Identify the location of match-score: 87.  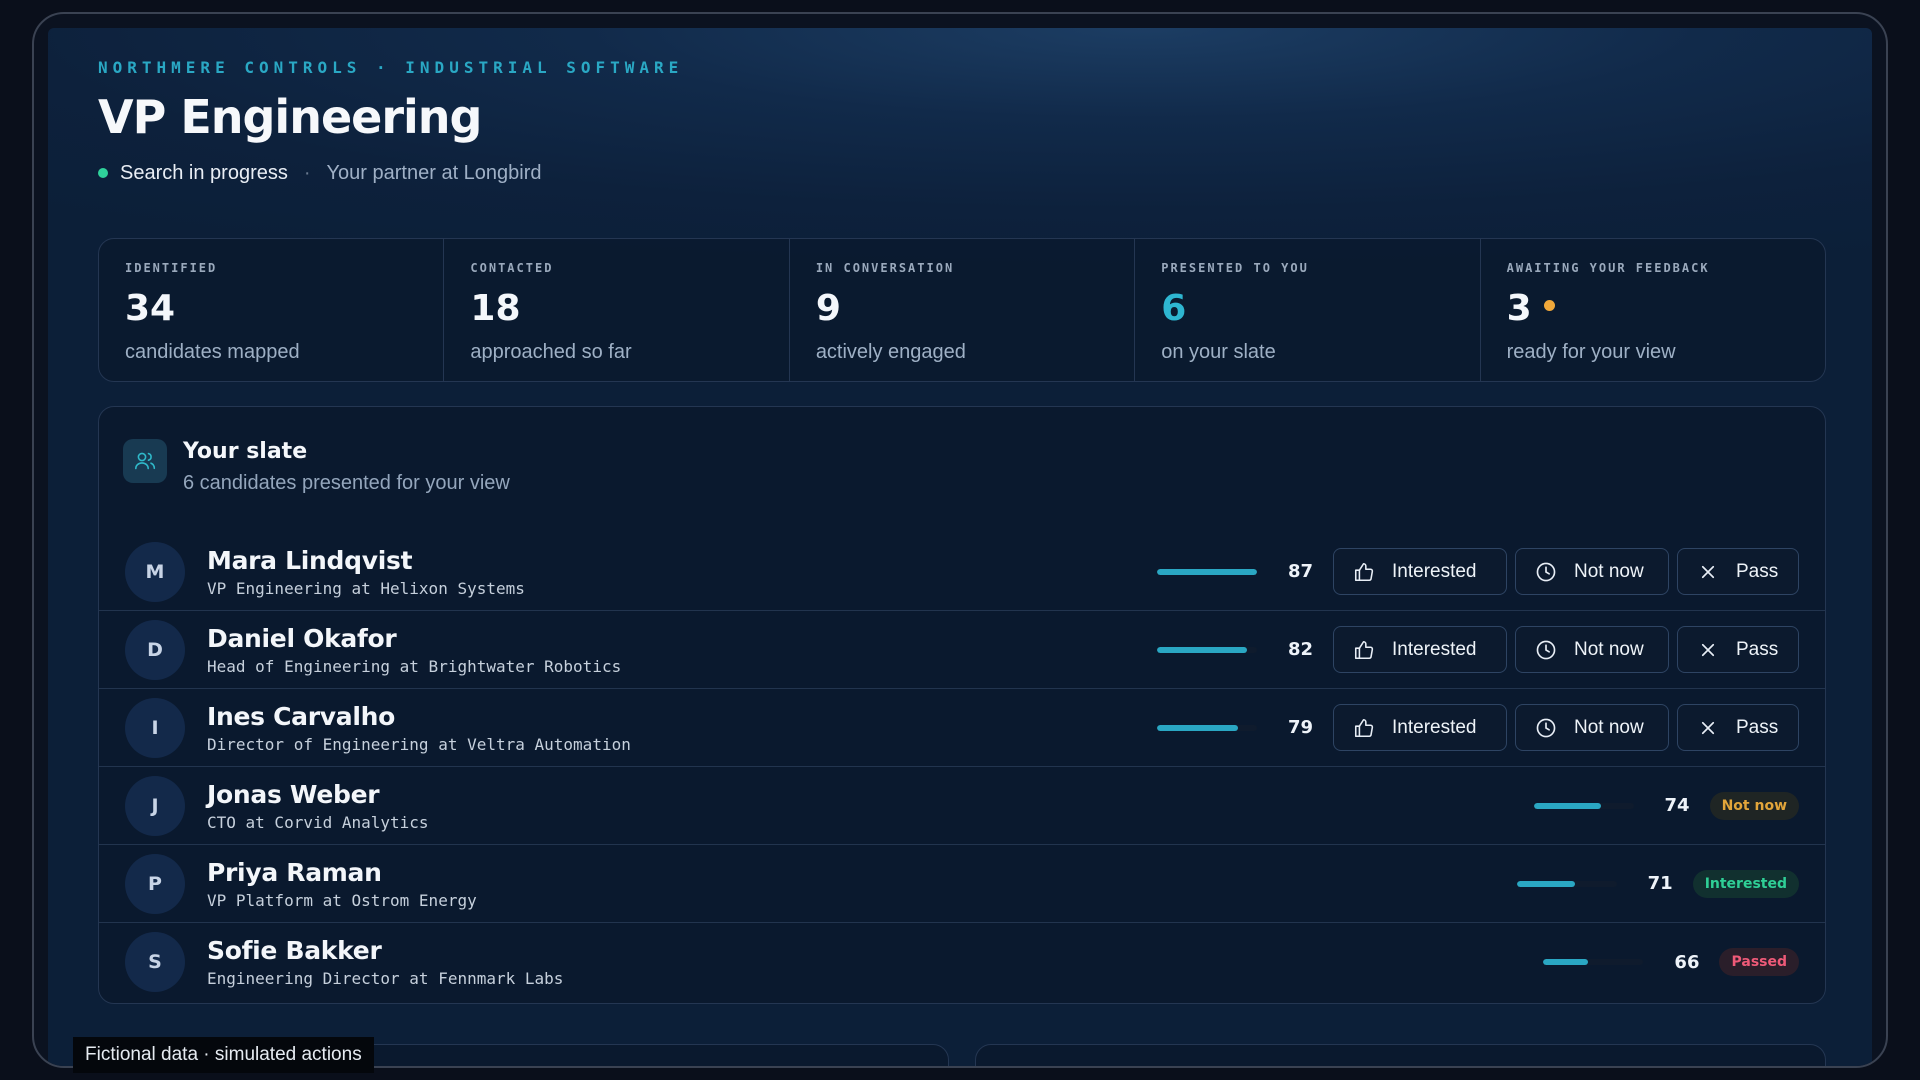
(1235, 571).